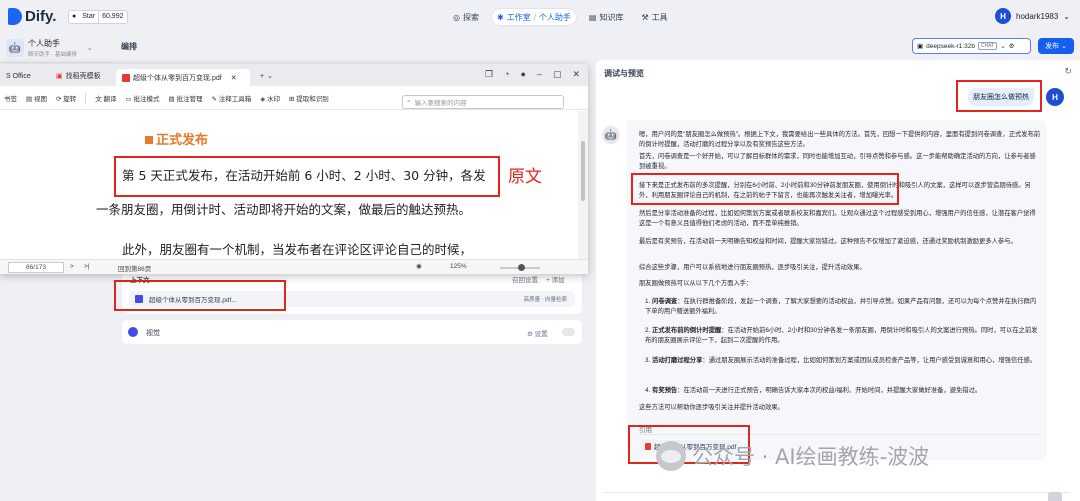 Image resolution: width=1080 pixels, height=501 pixels. What do you see at coordinates (440, 103) in the screenshot?
I see `pdf-search-placeholder: 输入要搜索的内容` at bounding box center [440, 103].